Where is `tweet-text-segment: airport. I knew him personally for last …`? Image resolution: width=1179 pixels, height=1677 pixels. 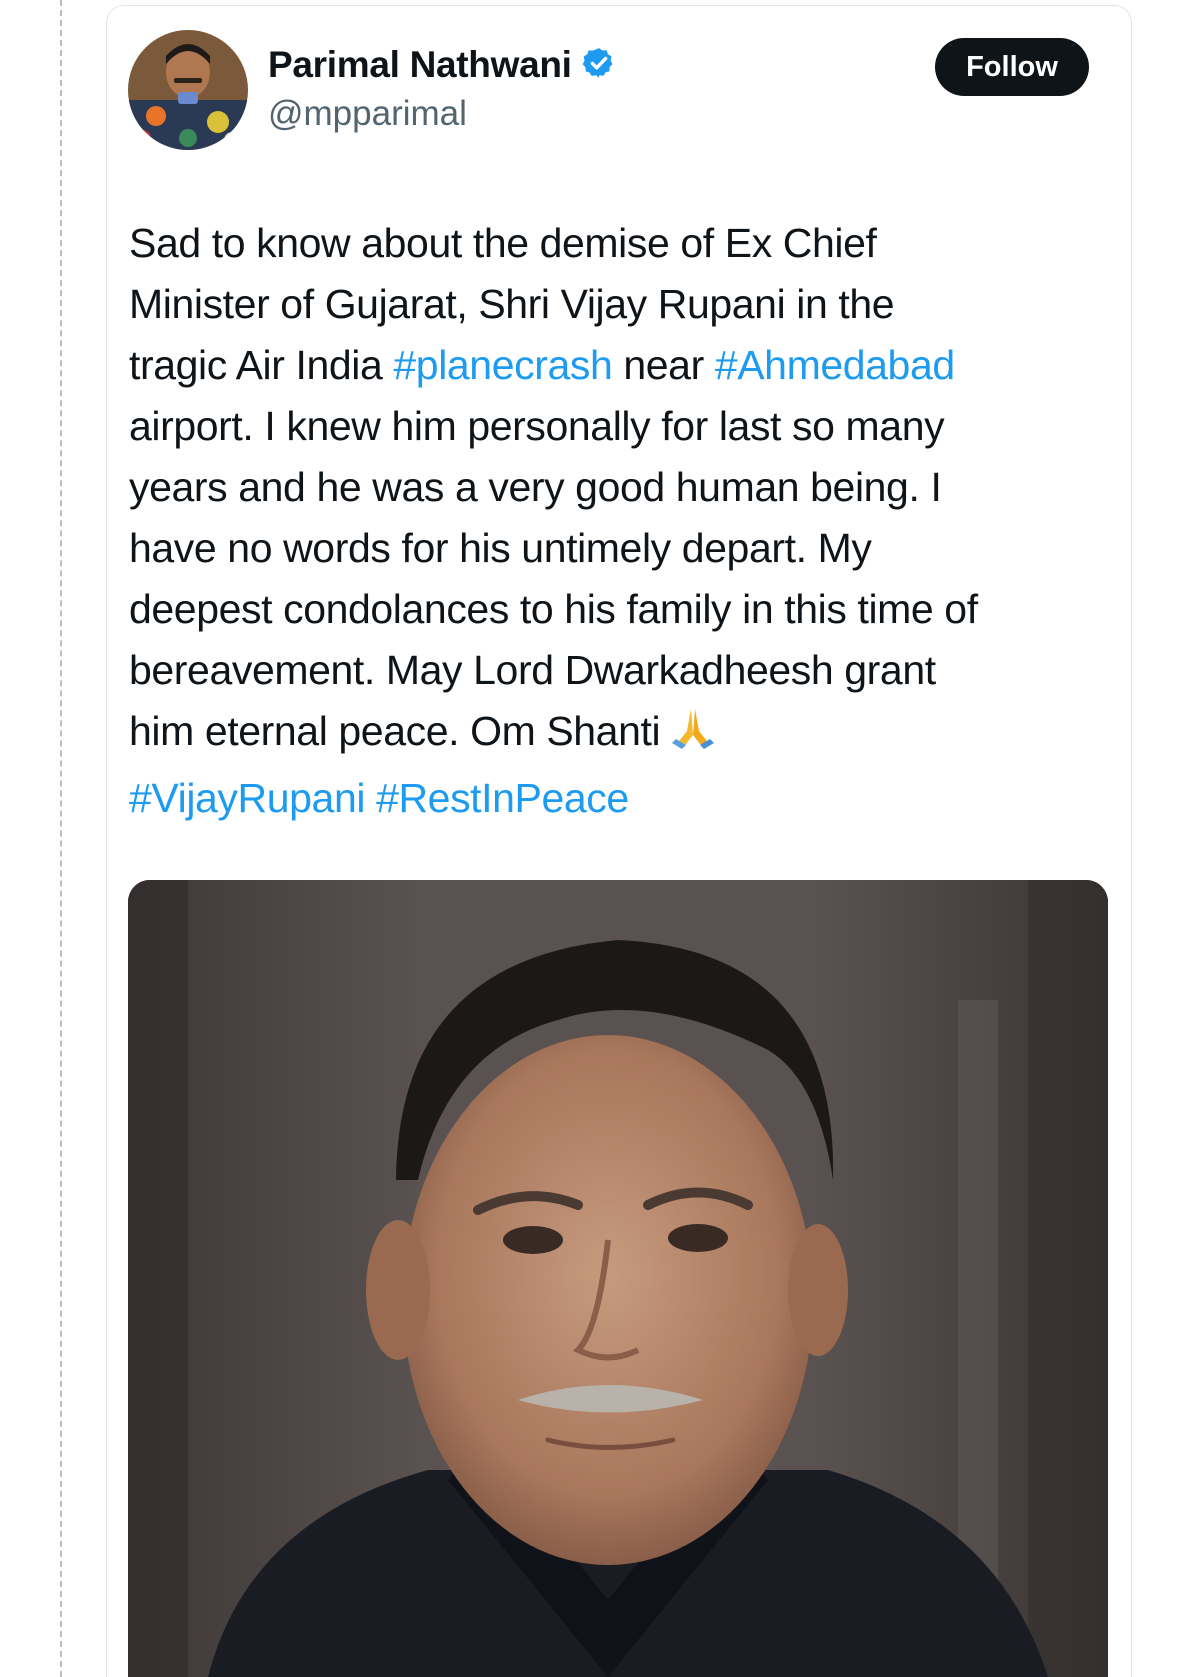 tweet-text-segment: airport. I knew him personally for last … is located at coordinates (537, 426).